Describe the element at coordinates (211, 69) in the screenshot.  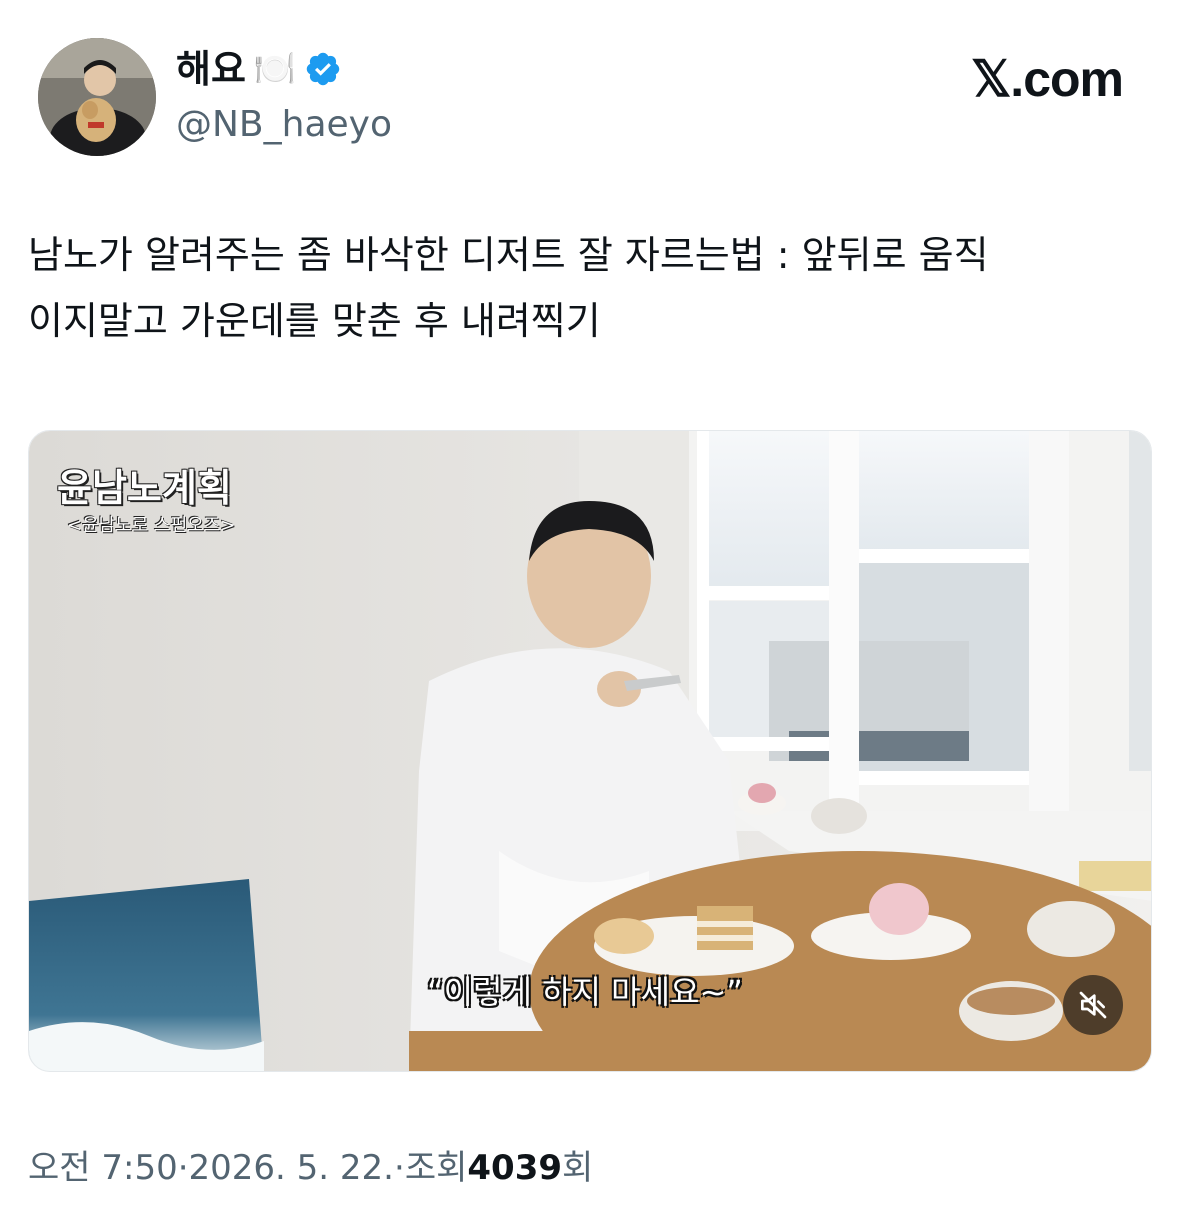
I see `display-name-text: 해요` at that location.